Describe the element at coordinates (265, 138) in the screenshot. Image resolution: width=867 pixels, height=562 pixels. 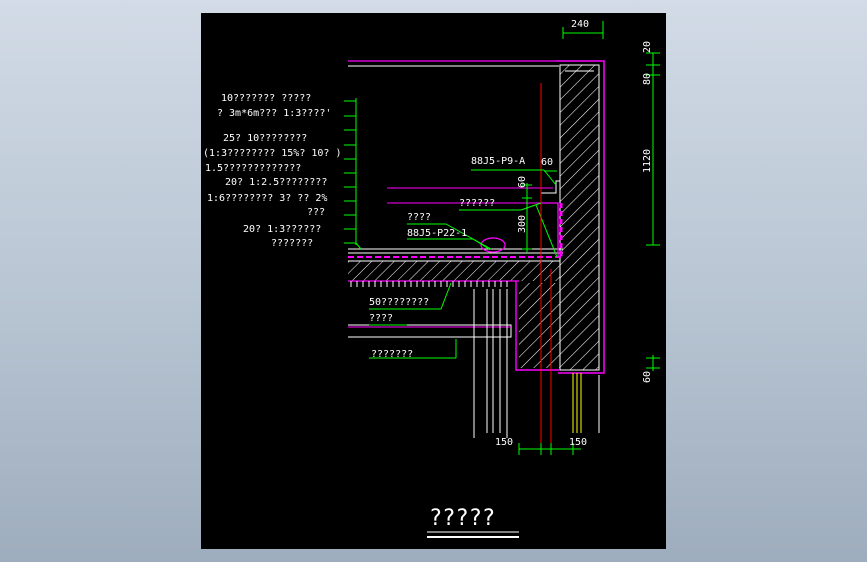
I see `layer-note: 25? 10????????` at that location.